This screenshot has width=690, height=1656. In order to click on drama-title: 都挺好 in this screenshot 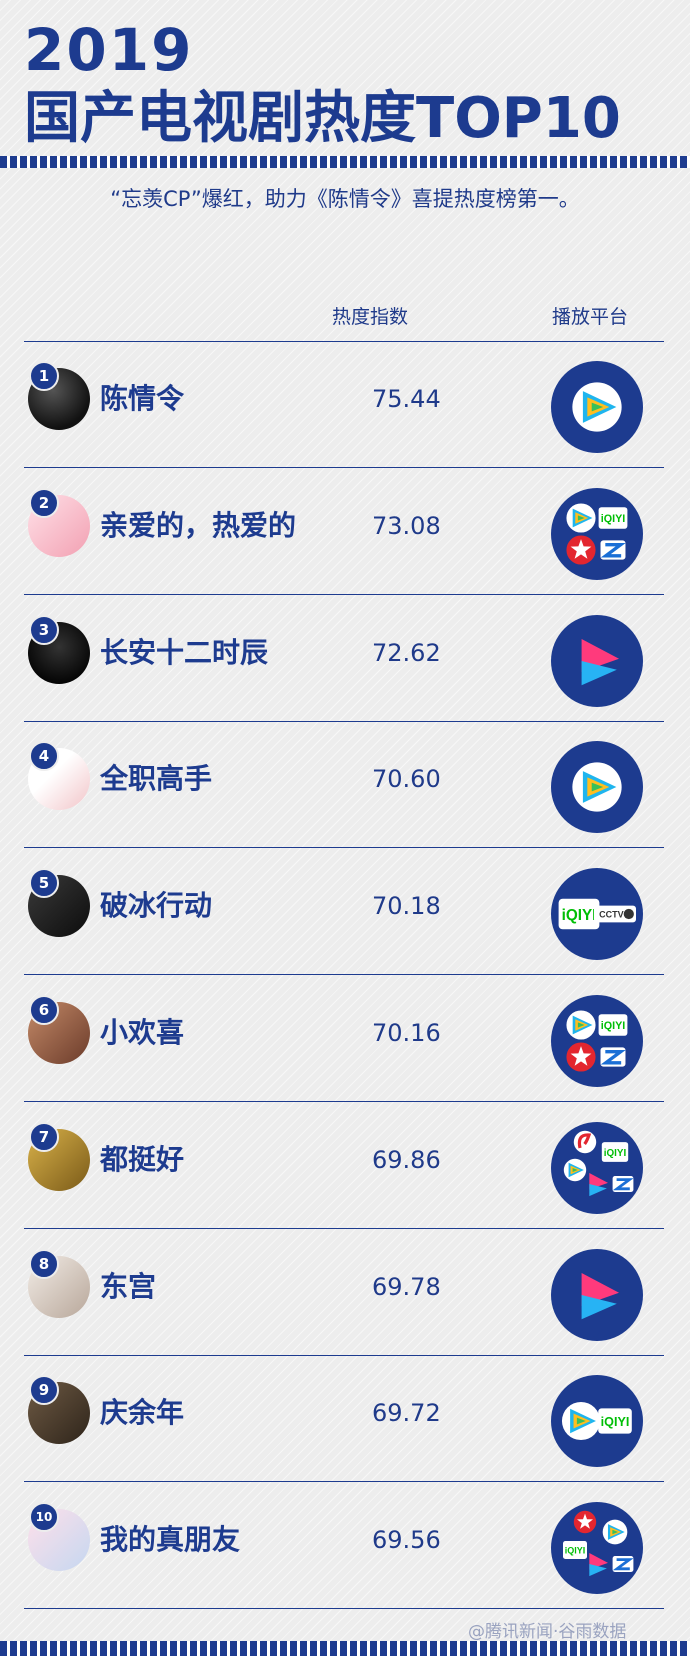, I will do `click(142, 1159)`.